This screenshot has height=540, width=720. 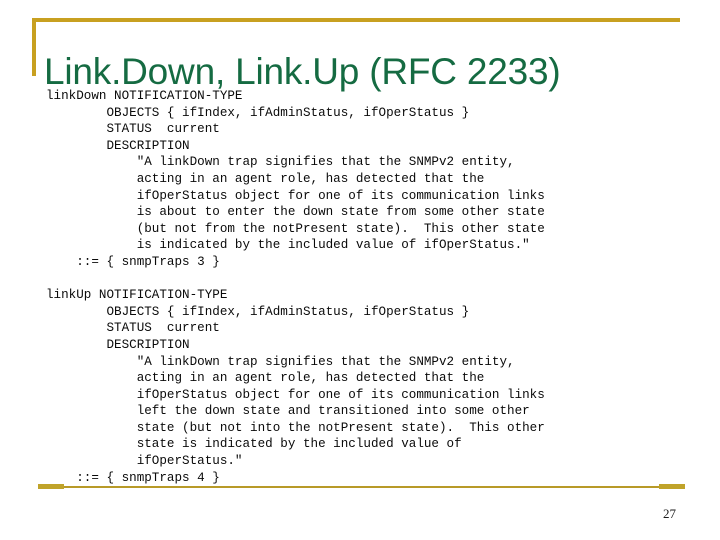 What do you see at coordinates (133, 477) in the screenshot?
I see `code-line: ::= { snmpTraps 4 }` at bounding box center [133, 477].